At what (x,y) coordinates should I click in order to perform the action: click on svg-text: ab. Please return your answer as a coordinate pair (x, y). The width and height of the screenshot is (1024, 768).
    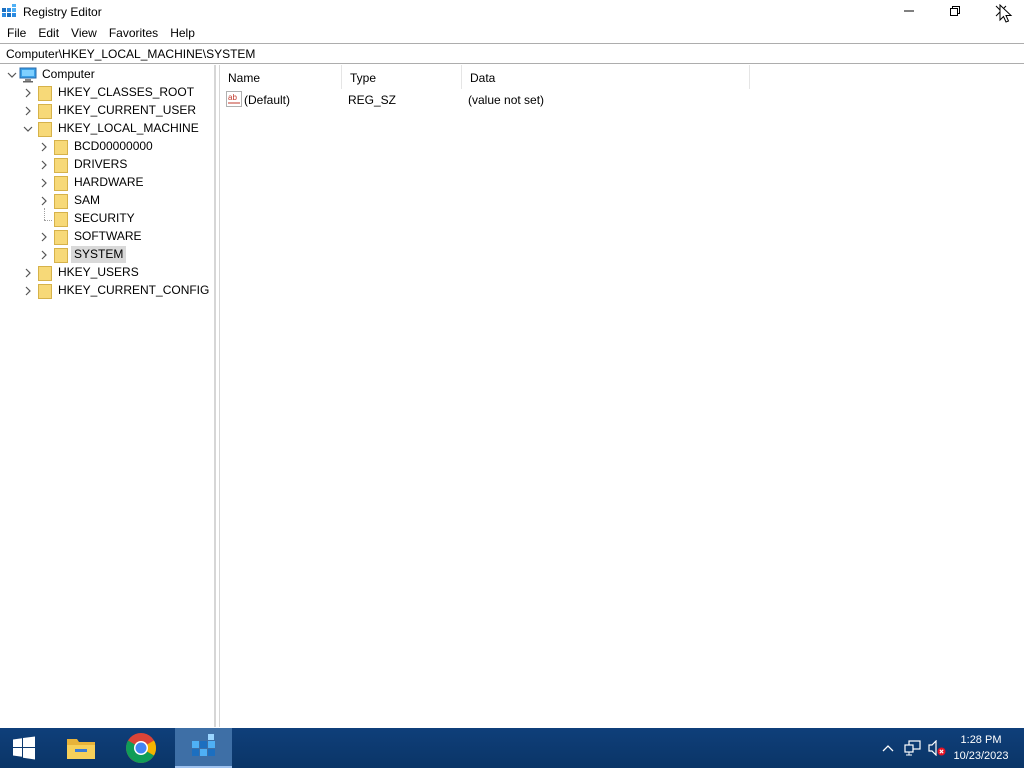
    Looking at the image, I should click on (232, 97).